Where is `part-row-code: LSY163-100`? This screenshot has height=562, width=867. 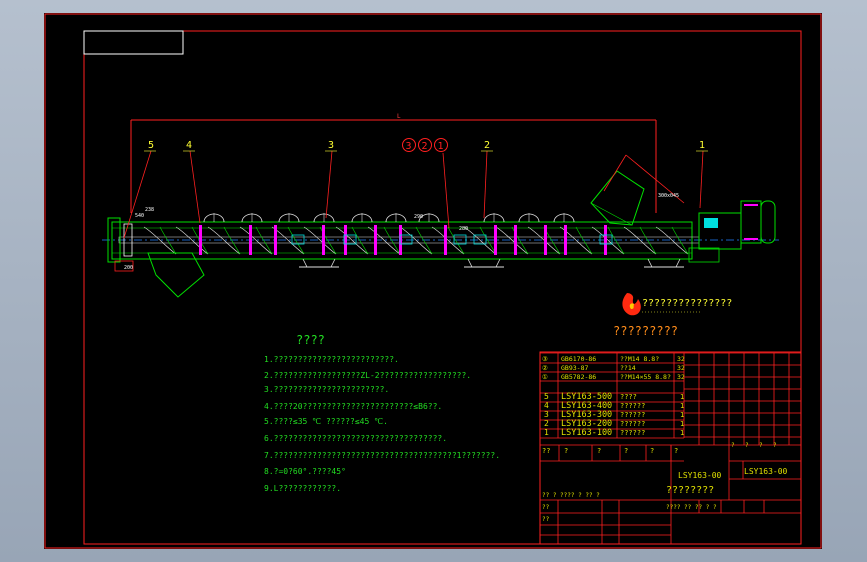
part-row-code: LSY163-100 is located at coordinates (586, 433).